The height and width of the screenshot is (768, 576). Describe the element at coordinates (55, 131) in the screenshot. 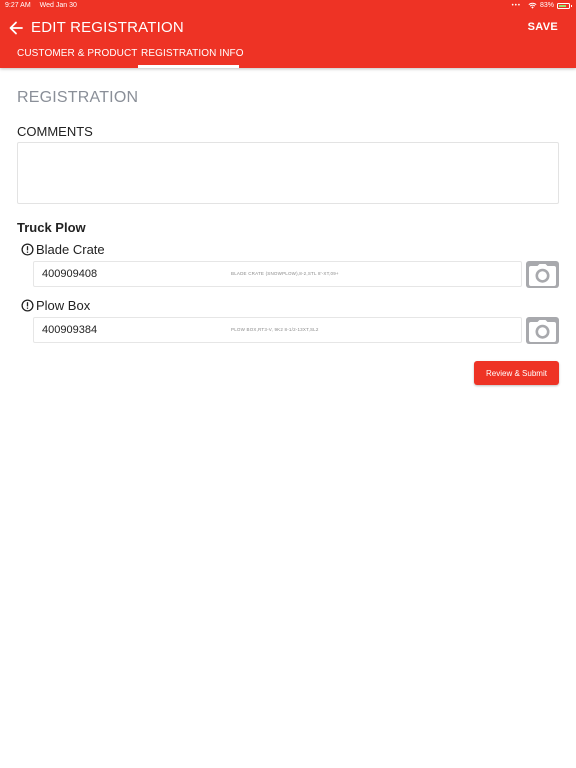

I see `comments-label: COMMENTS` at that location.